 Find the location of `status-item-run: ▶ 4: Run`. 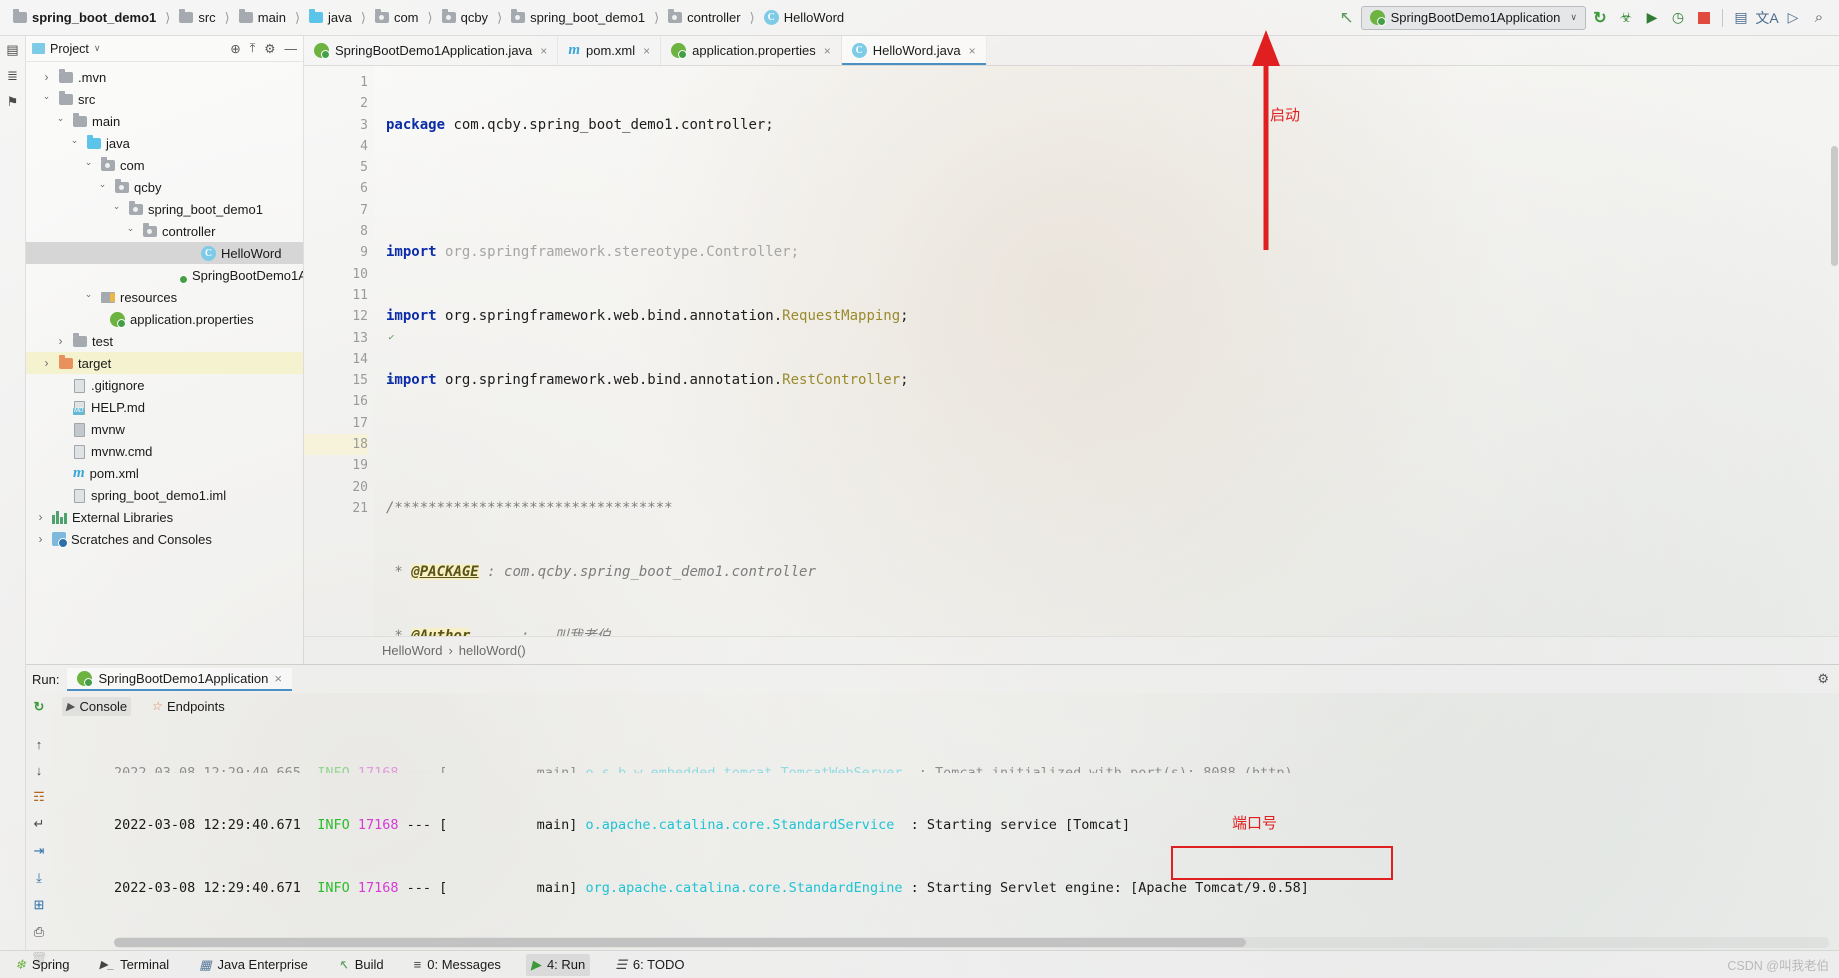

status-item-run: ▶ 4: Run is located at coordinates (558, 964).